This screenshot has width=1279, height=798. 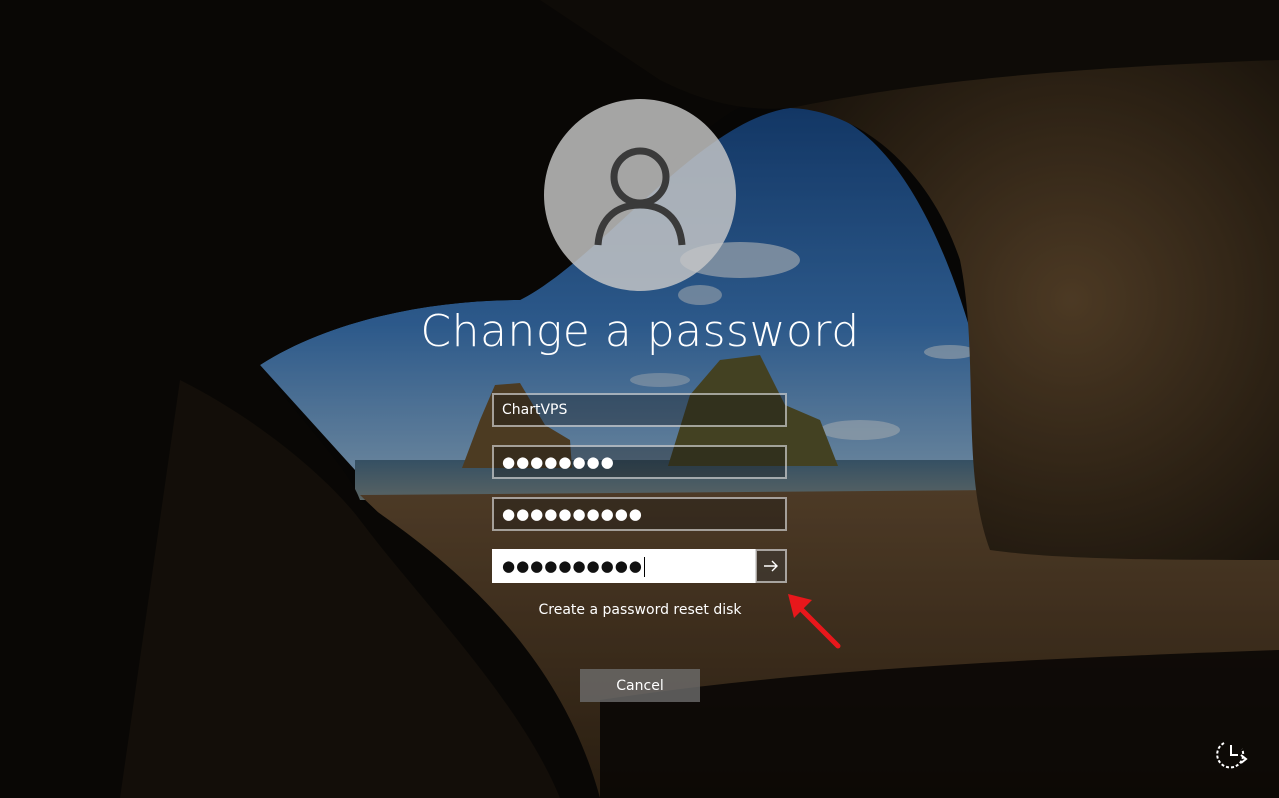 I want to click on user-avatar, so click(x=640, y=195).